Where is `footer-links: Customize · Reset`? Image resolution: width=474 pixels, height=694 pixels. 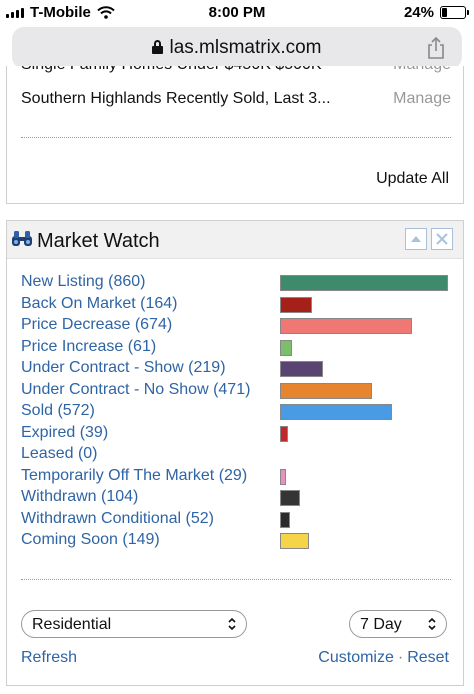 footer-links: Customize · Reset is located at coordinates (383, 658).